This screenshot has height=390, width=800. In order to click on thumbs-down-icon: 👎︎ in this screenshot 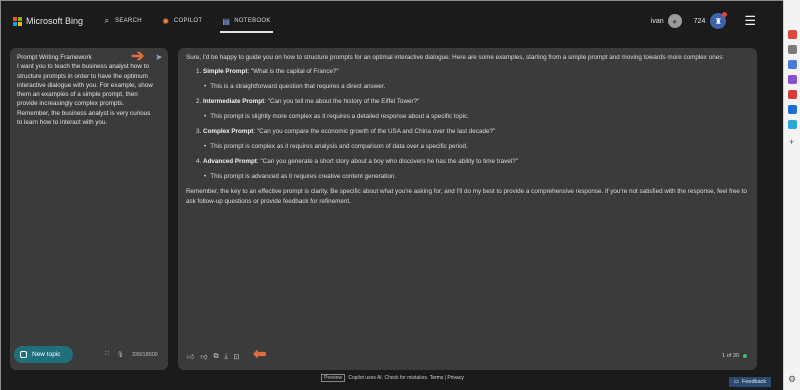, I will do `click(203, 356)`.